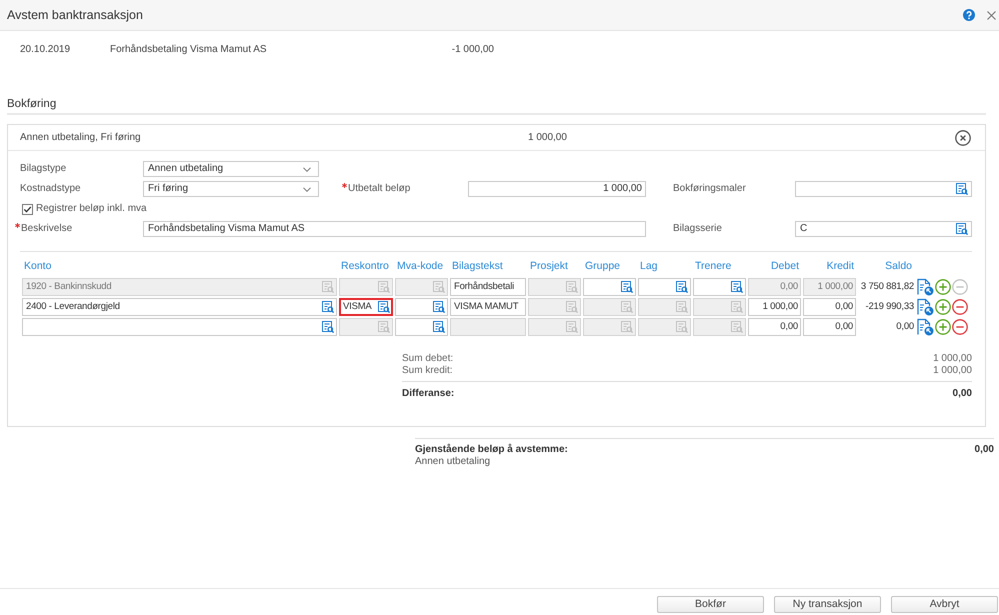  Describe the element at coordinates (81, 138) in the screenshot. I see `posting-summary: Annen utbetaling, Fri føring` at that location.